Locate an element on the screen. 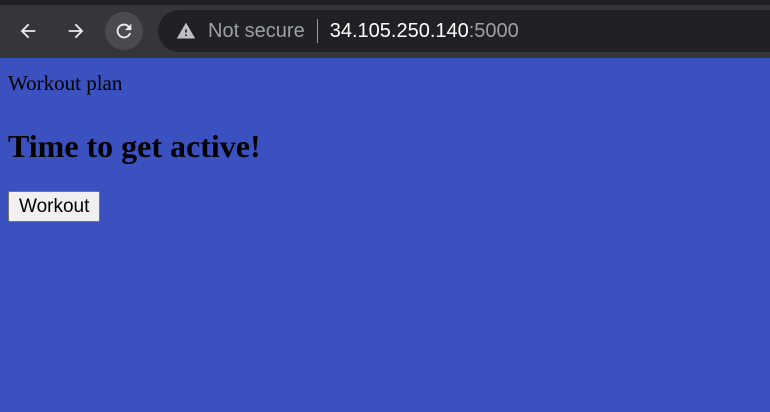 Image resolution: width=770 pixels, height=412 pixels. reload-button is located at coordinates (124, 31).